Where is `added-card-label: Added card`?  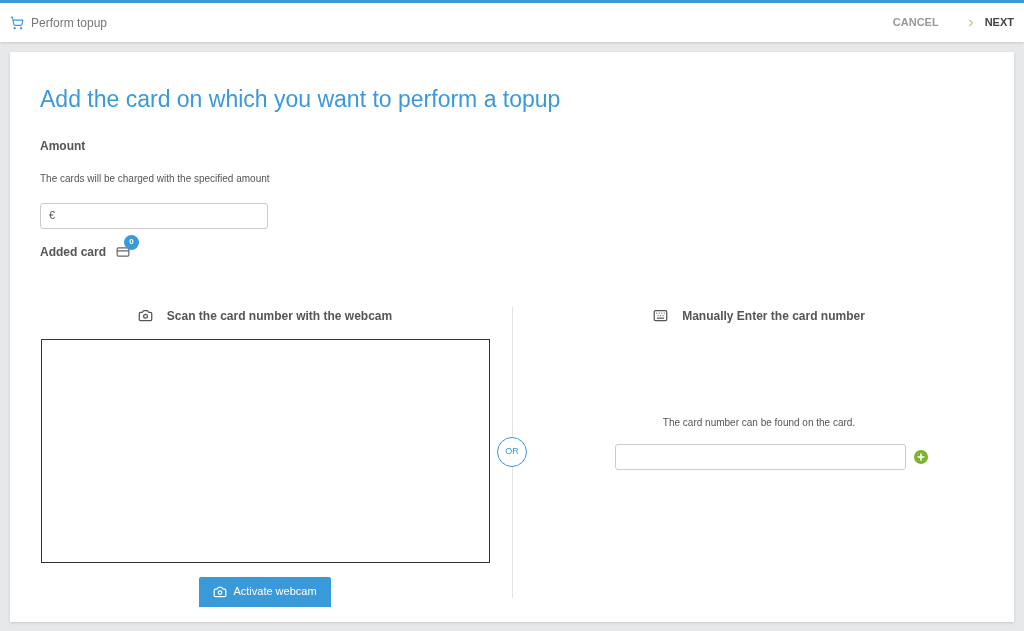
added-card-label: Added card is located at coordinates (73, 252).